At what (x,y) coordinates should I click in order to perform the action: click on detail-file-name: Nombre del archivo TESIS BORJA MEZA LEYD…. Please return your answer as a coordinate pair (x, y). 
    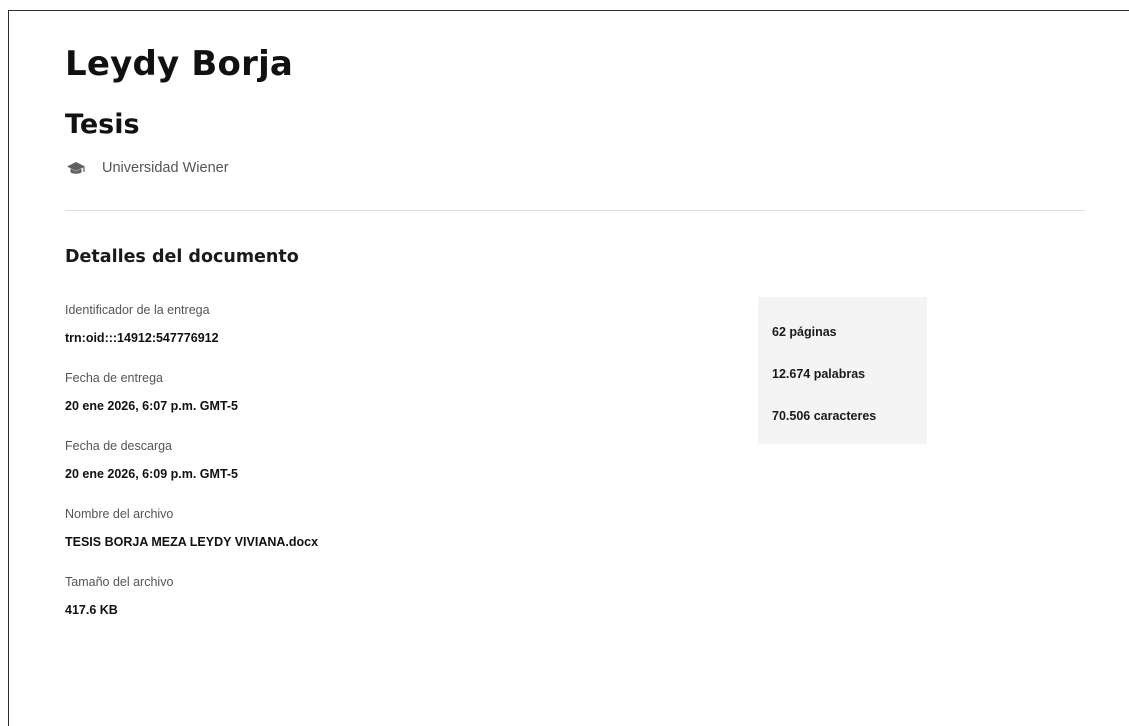
    Looking at the image, I should click on (191, 539).